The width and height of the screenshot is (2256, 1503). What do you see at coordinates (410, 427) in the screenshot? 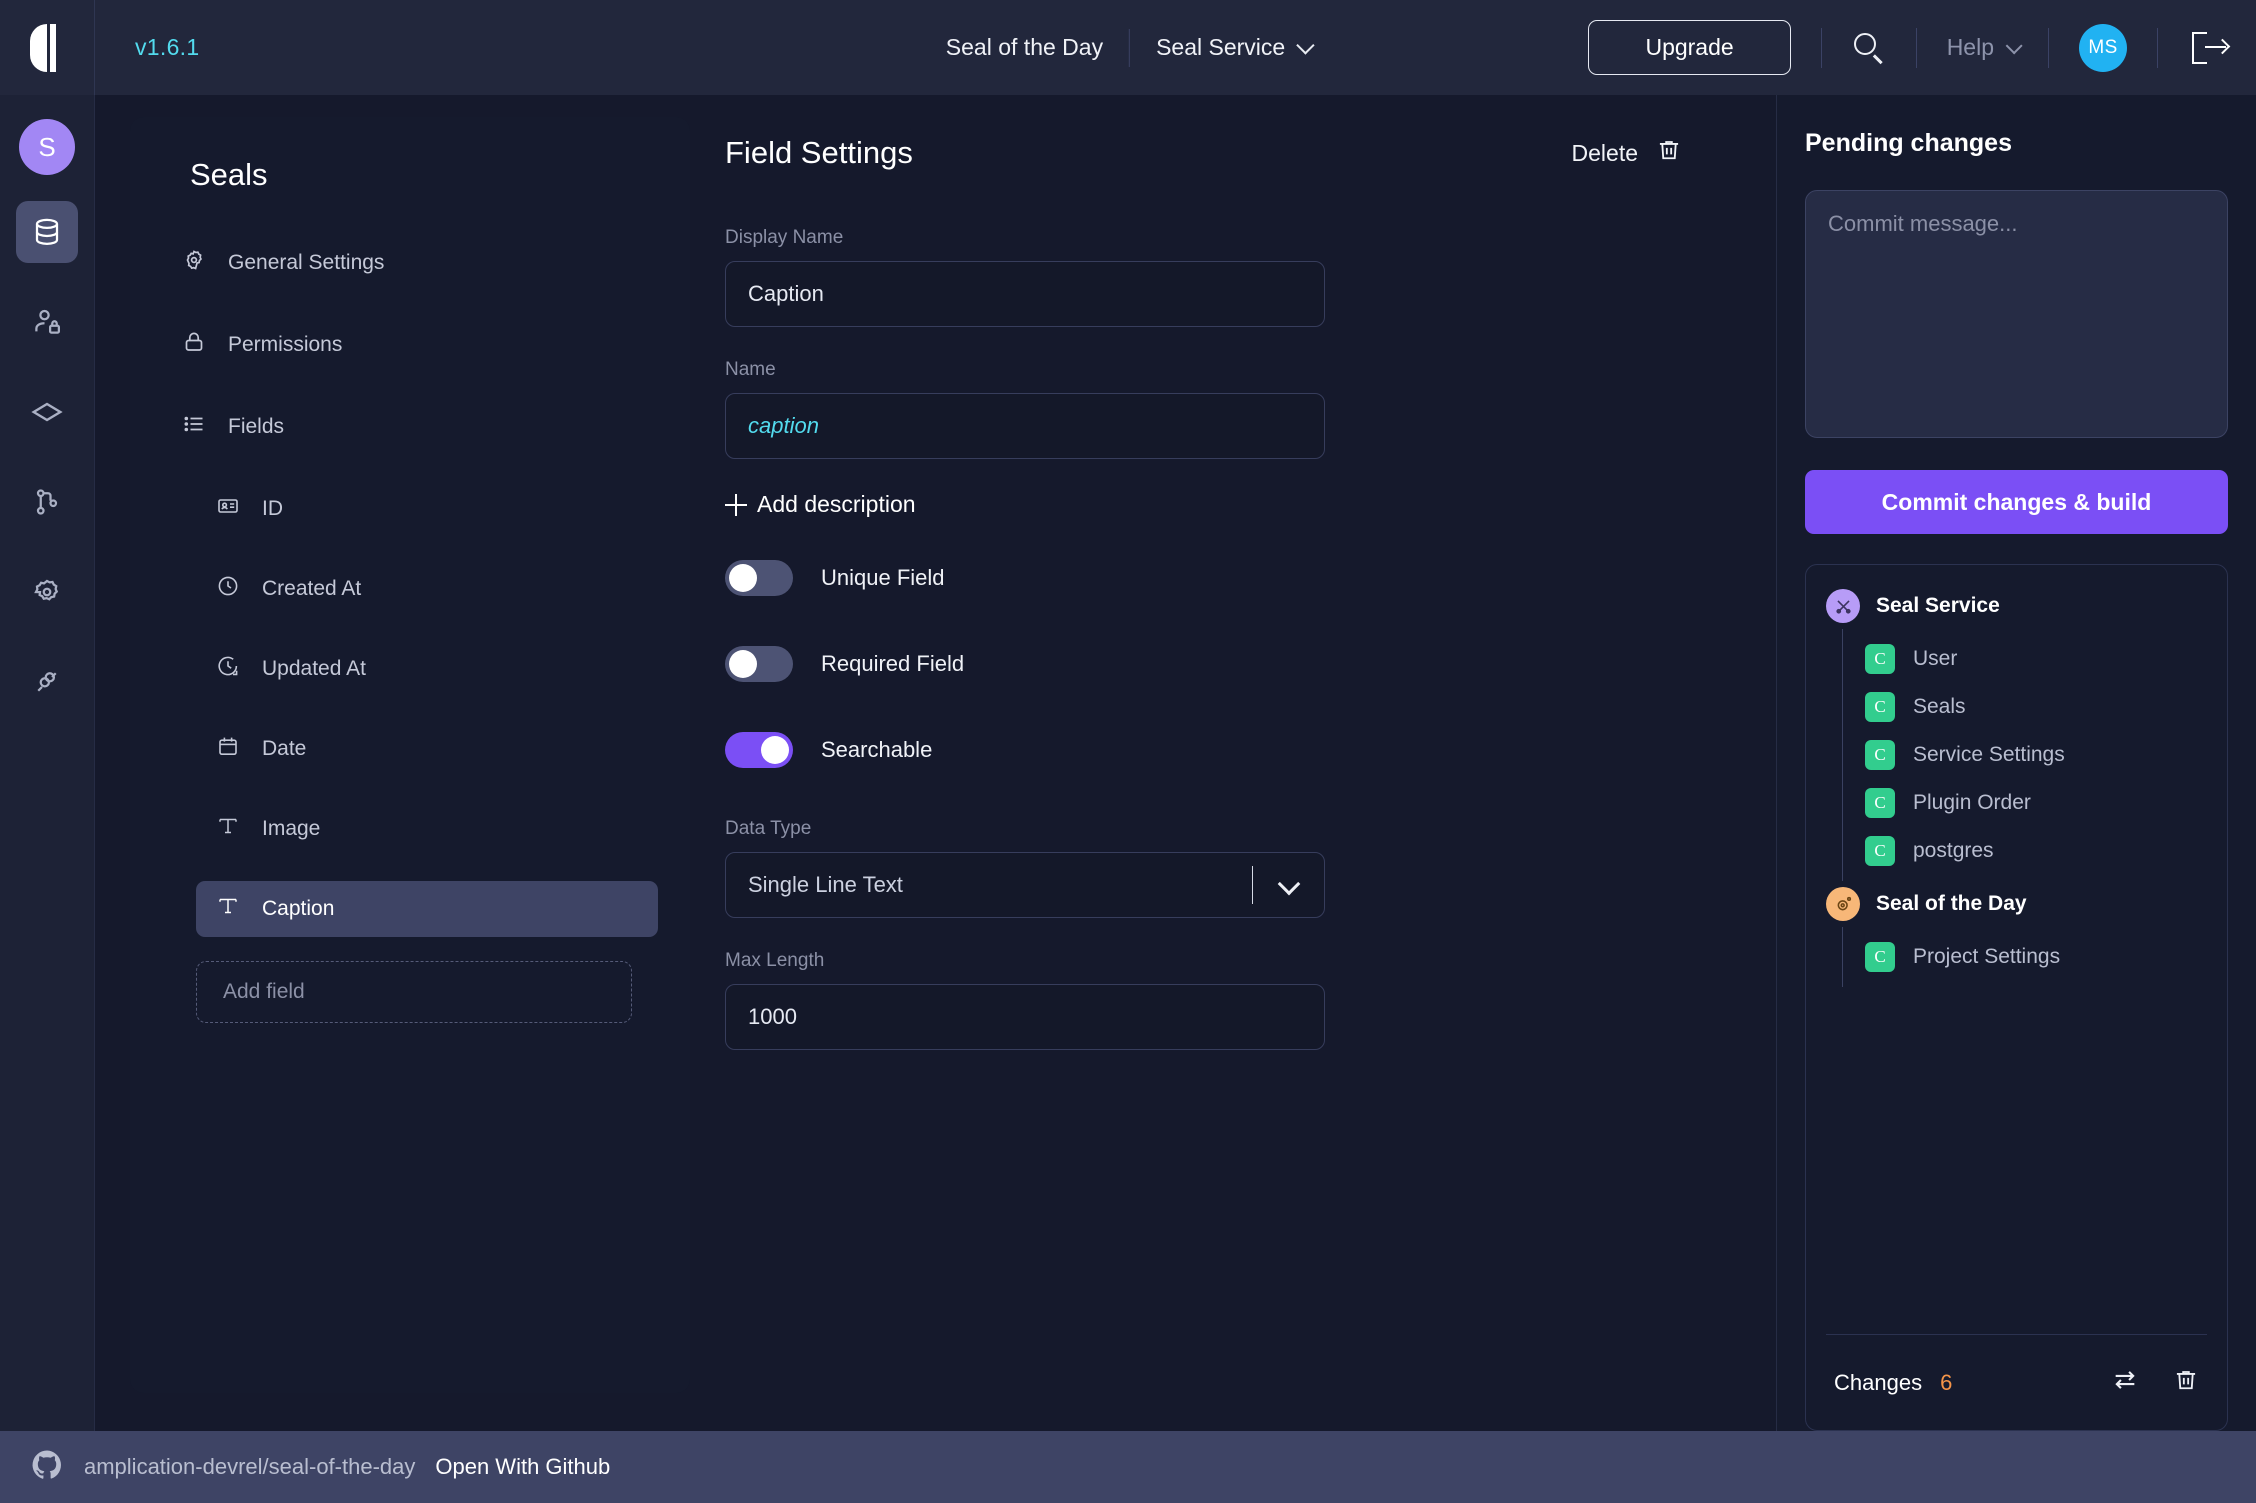
I see `sidebar-item-fields: Fields` at bounding box center [410, 427].